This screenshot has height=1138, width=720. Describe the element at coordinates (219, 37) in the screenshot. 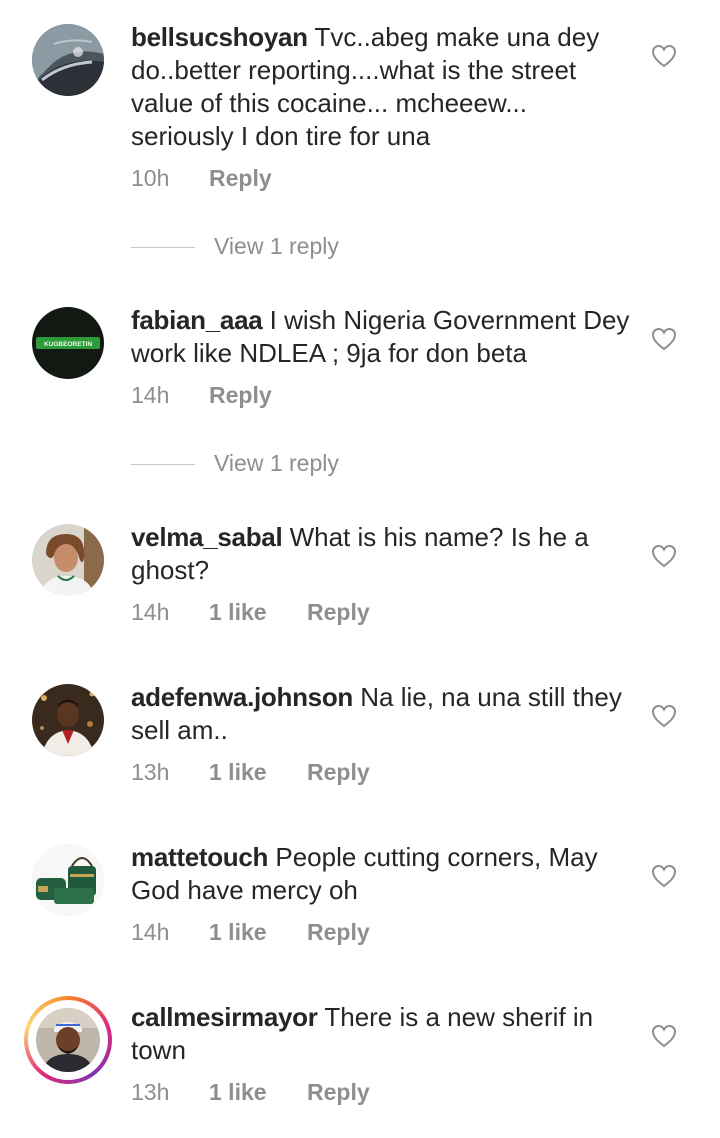

I see `username: bellsucshoyan` at that location.